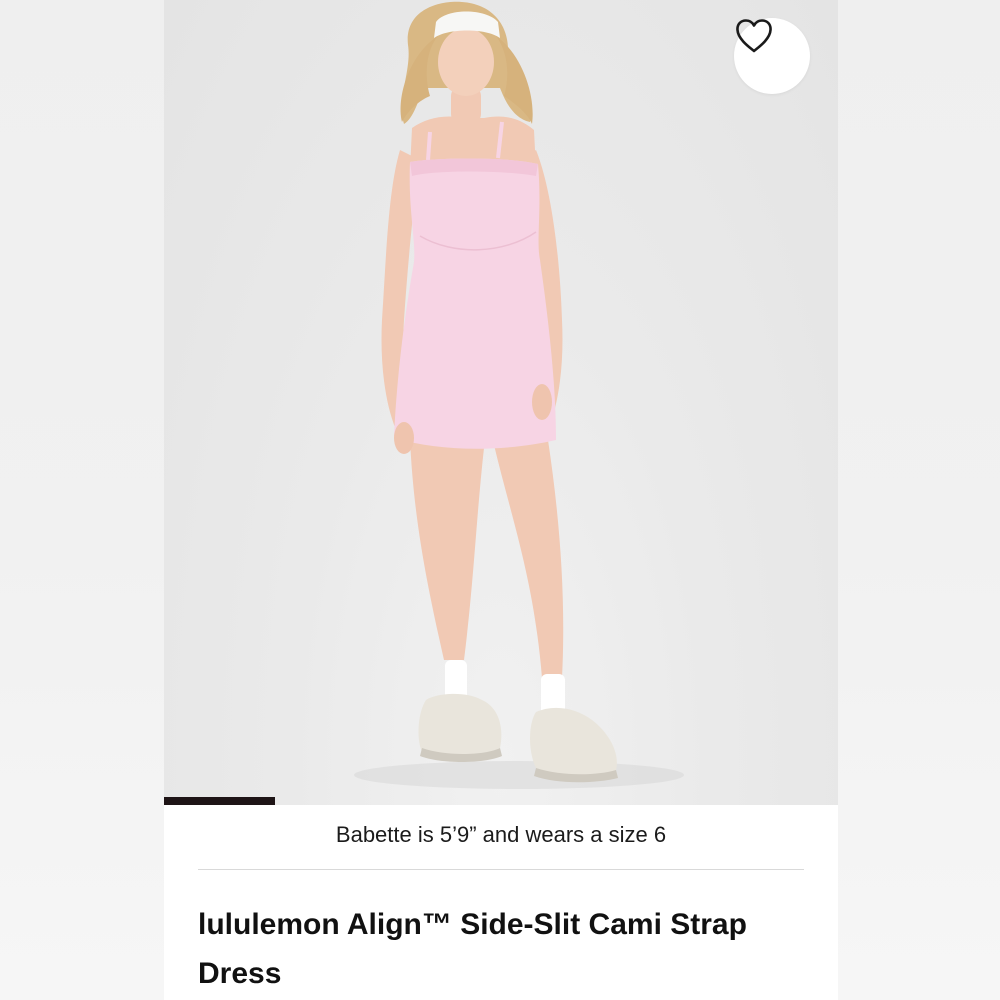  What do you see at coordinates (220, 801) in the screenshot?
I see `gallery-progress-fill` at bounding box center [220, 801].